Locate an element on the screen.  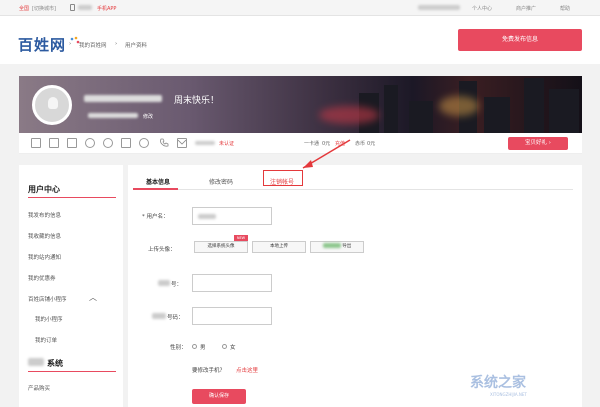
save-button: 确认保存 is located at coordinates (219, 396).